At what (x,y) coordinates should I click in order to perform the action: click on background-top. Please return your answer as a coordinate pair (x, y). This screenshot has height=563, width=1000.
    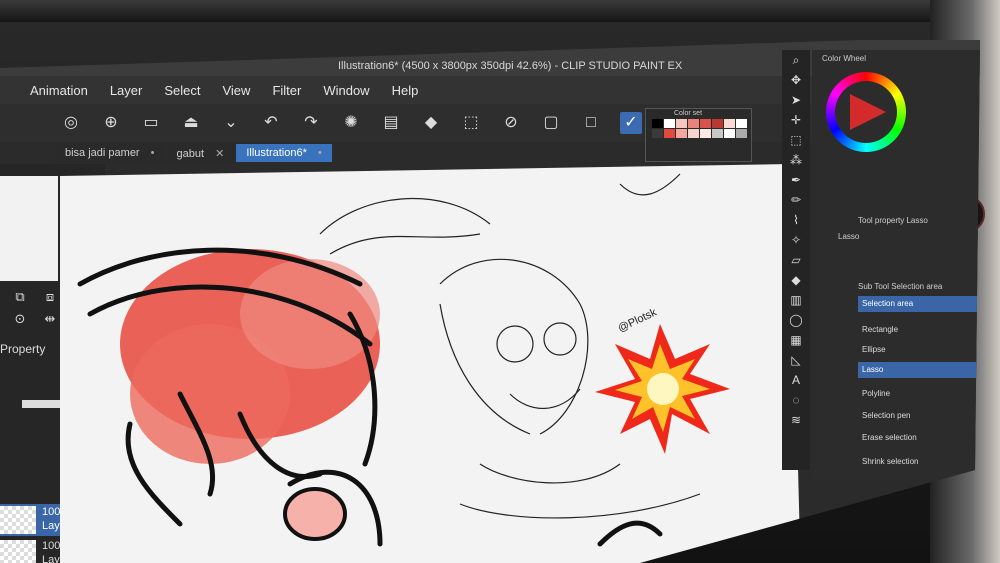
    Looking at the image, I should click on (500, 11).